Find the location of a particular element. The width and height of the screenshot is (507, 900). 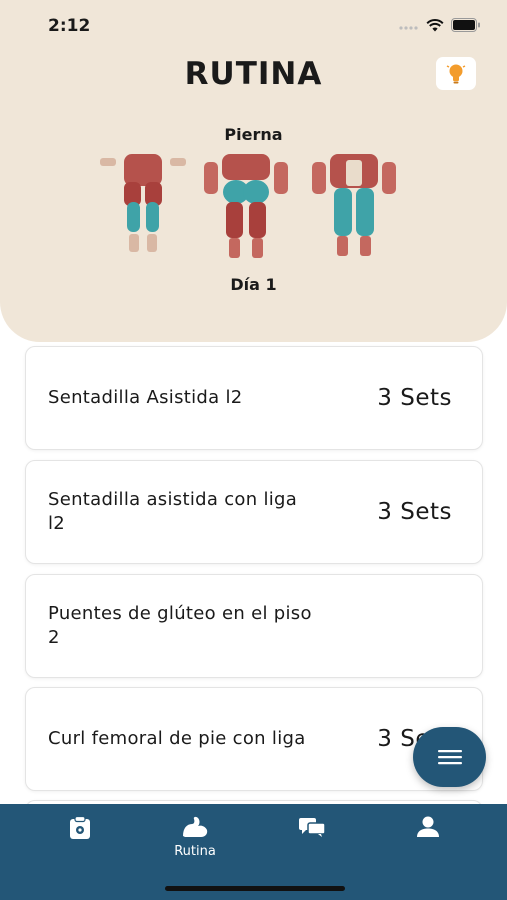

signal-icon is located at coordinates (408, 28).